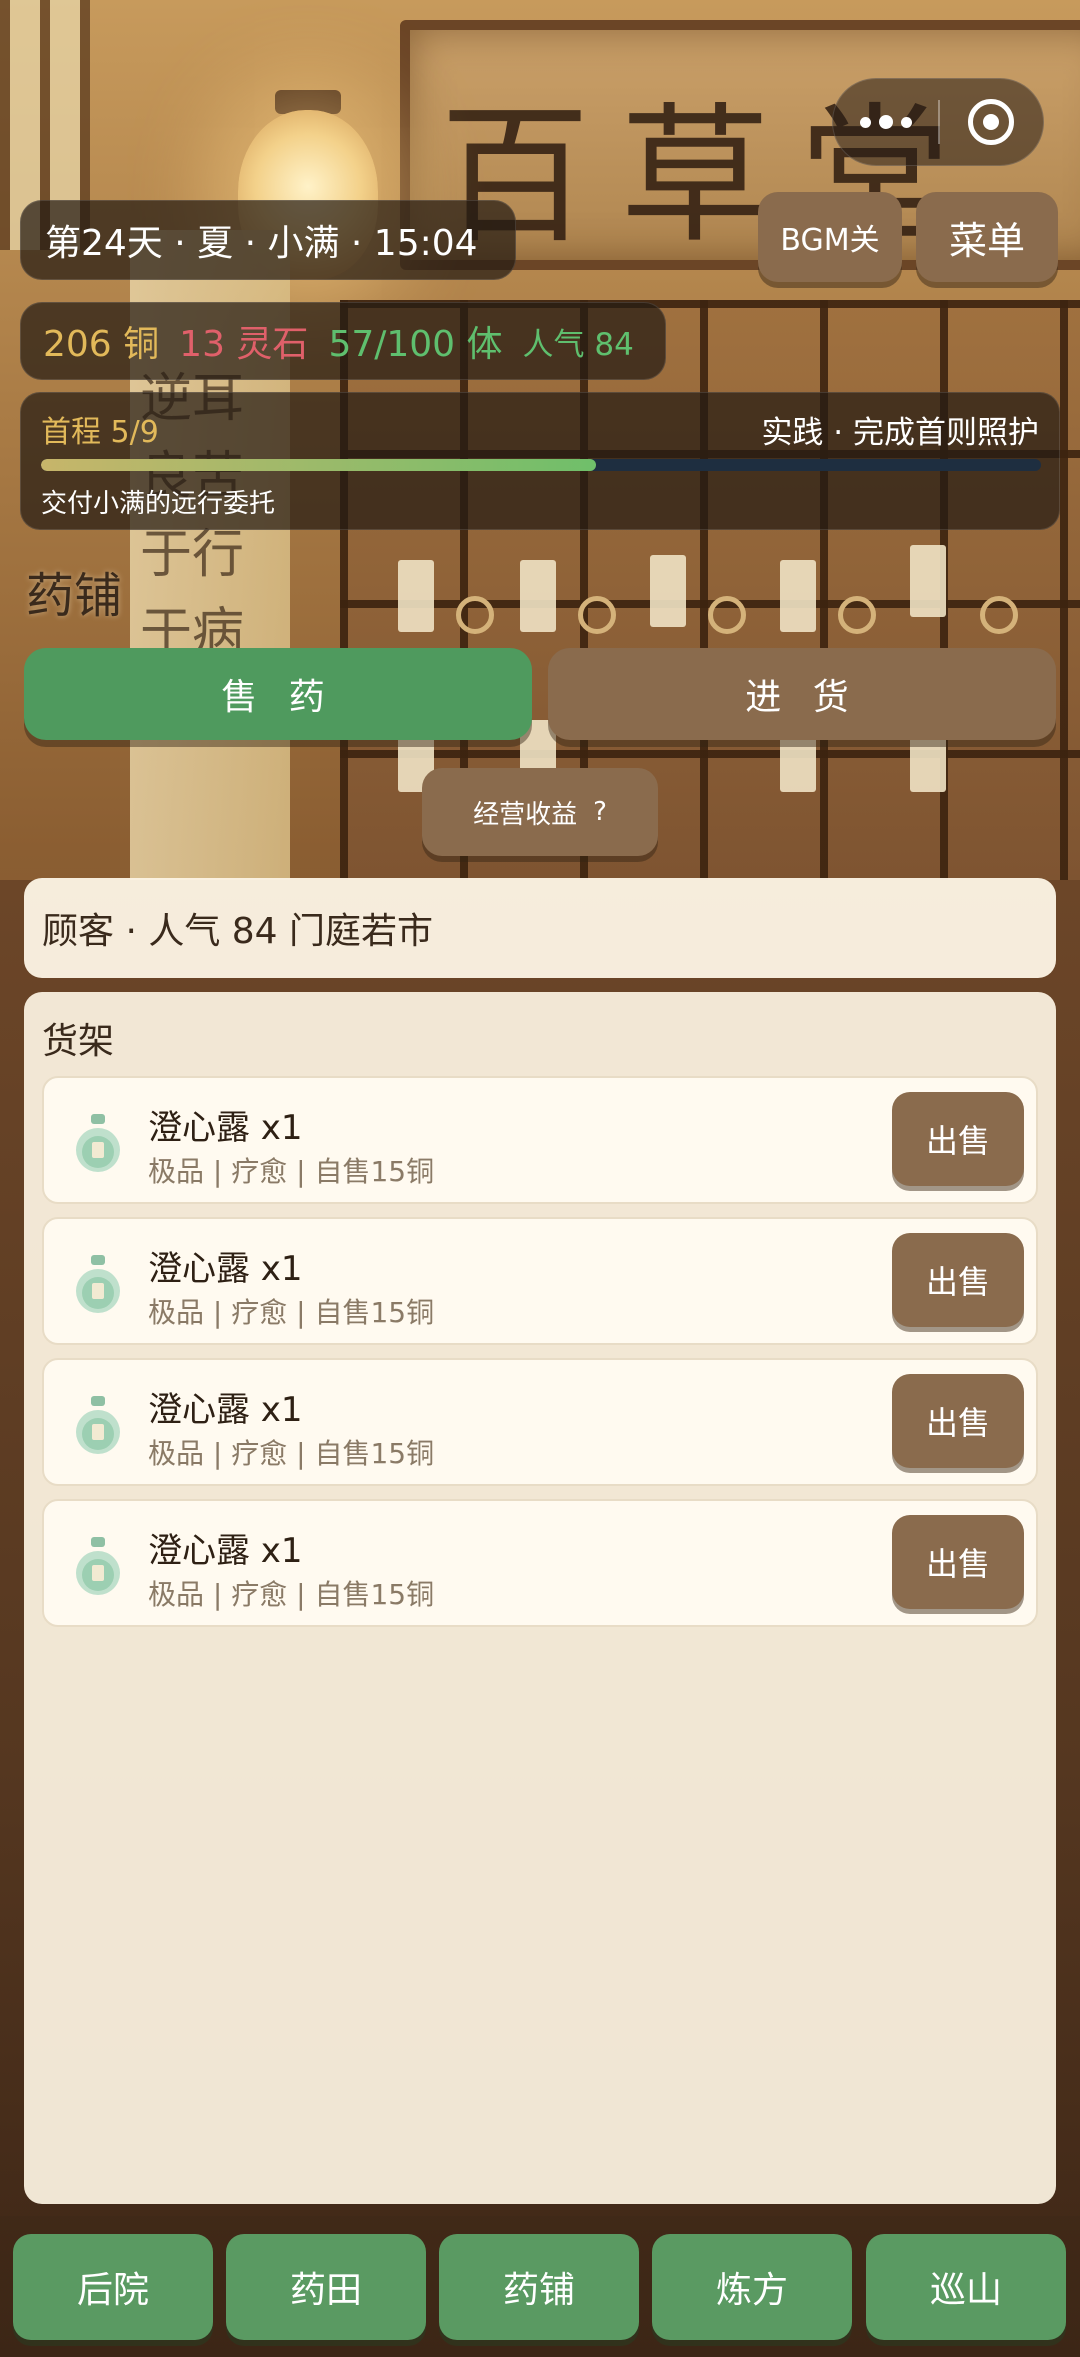 The height and width of the screenshot is (2357, 1080). Describe the element at coordinates (900, 433) in the screenshot. I see `quest-title: 实践 · 完成首则照护` at that location.